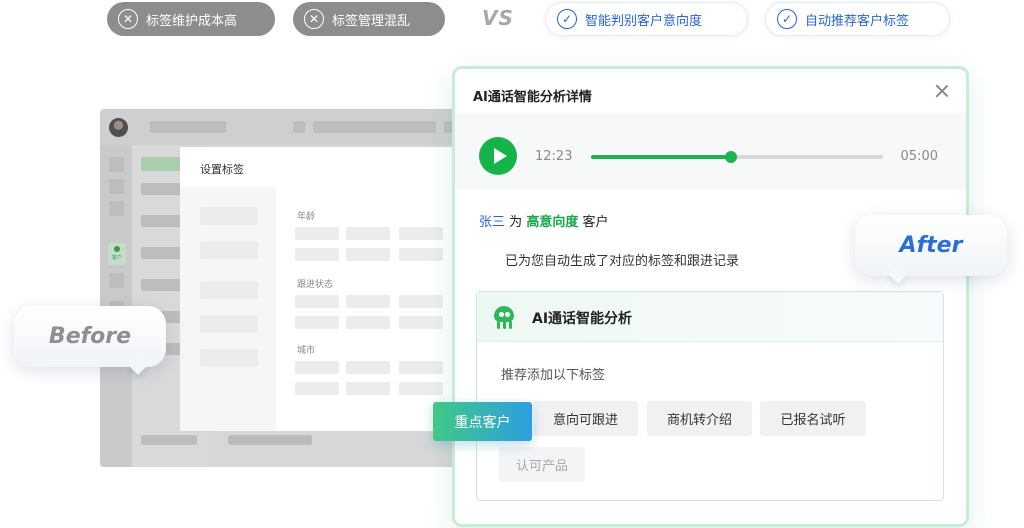 The width and height of the screenshot is (1024, 528). I want to click on after-label: After, so click(931, 245).